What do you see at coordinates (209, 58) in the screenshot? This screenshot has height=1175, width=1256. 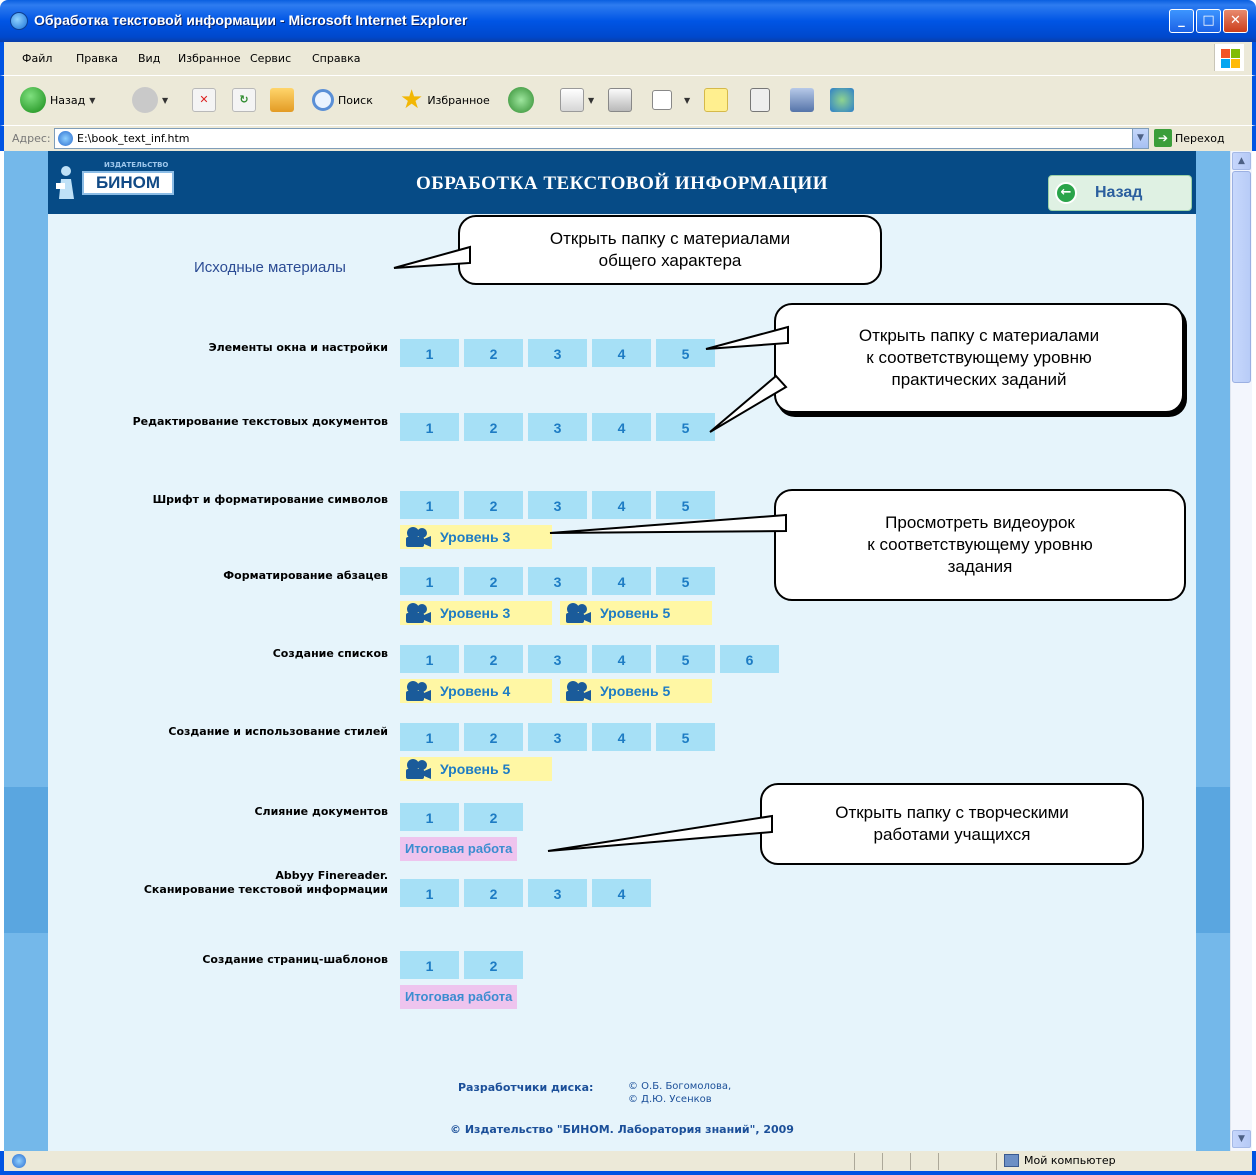 I see `menu-favorites: Избранное` at bounding box center [209, 58].